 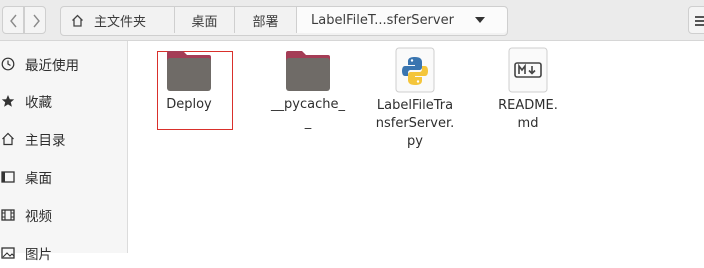 I want to click on film-icon, so click(x=8, y=215).